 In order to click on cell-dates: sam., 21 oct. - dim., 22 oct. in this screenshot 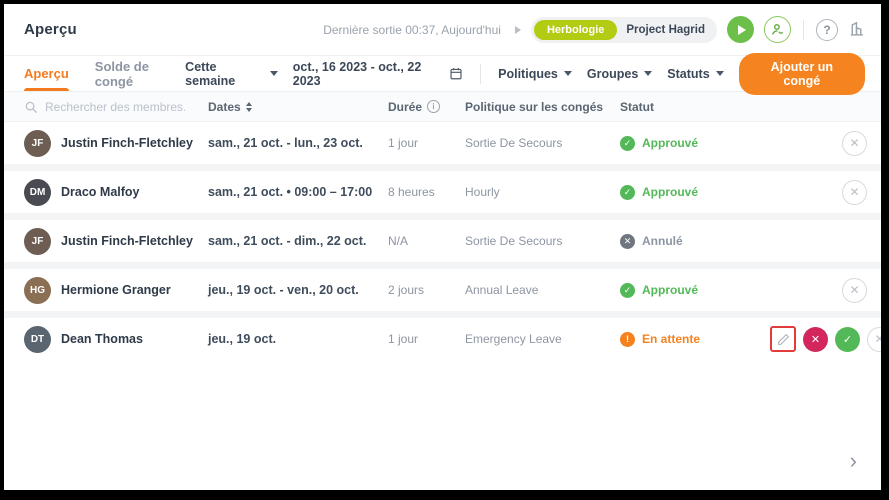, I will do `click(287, 241)`.